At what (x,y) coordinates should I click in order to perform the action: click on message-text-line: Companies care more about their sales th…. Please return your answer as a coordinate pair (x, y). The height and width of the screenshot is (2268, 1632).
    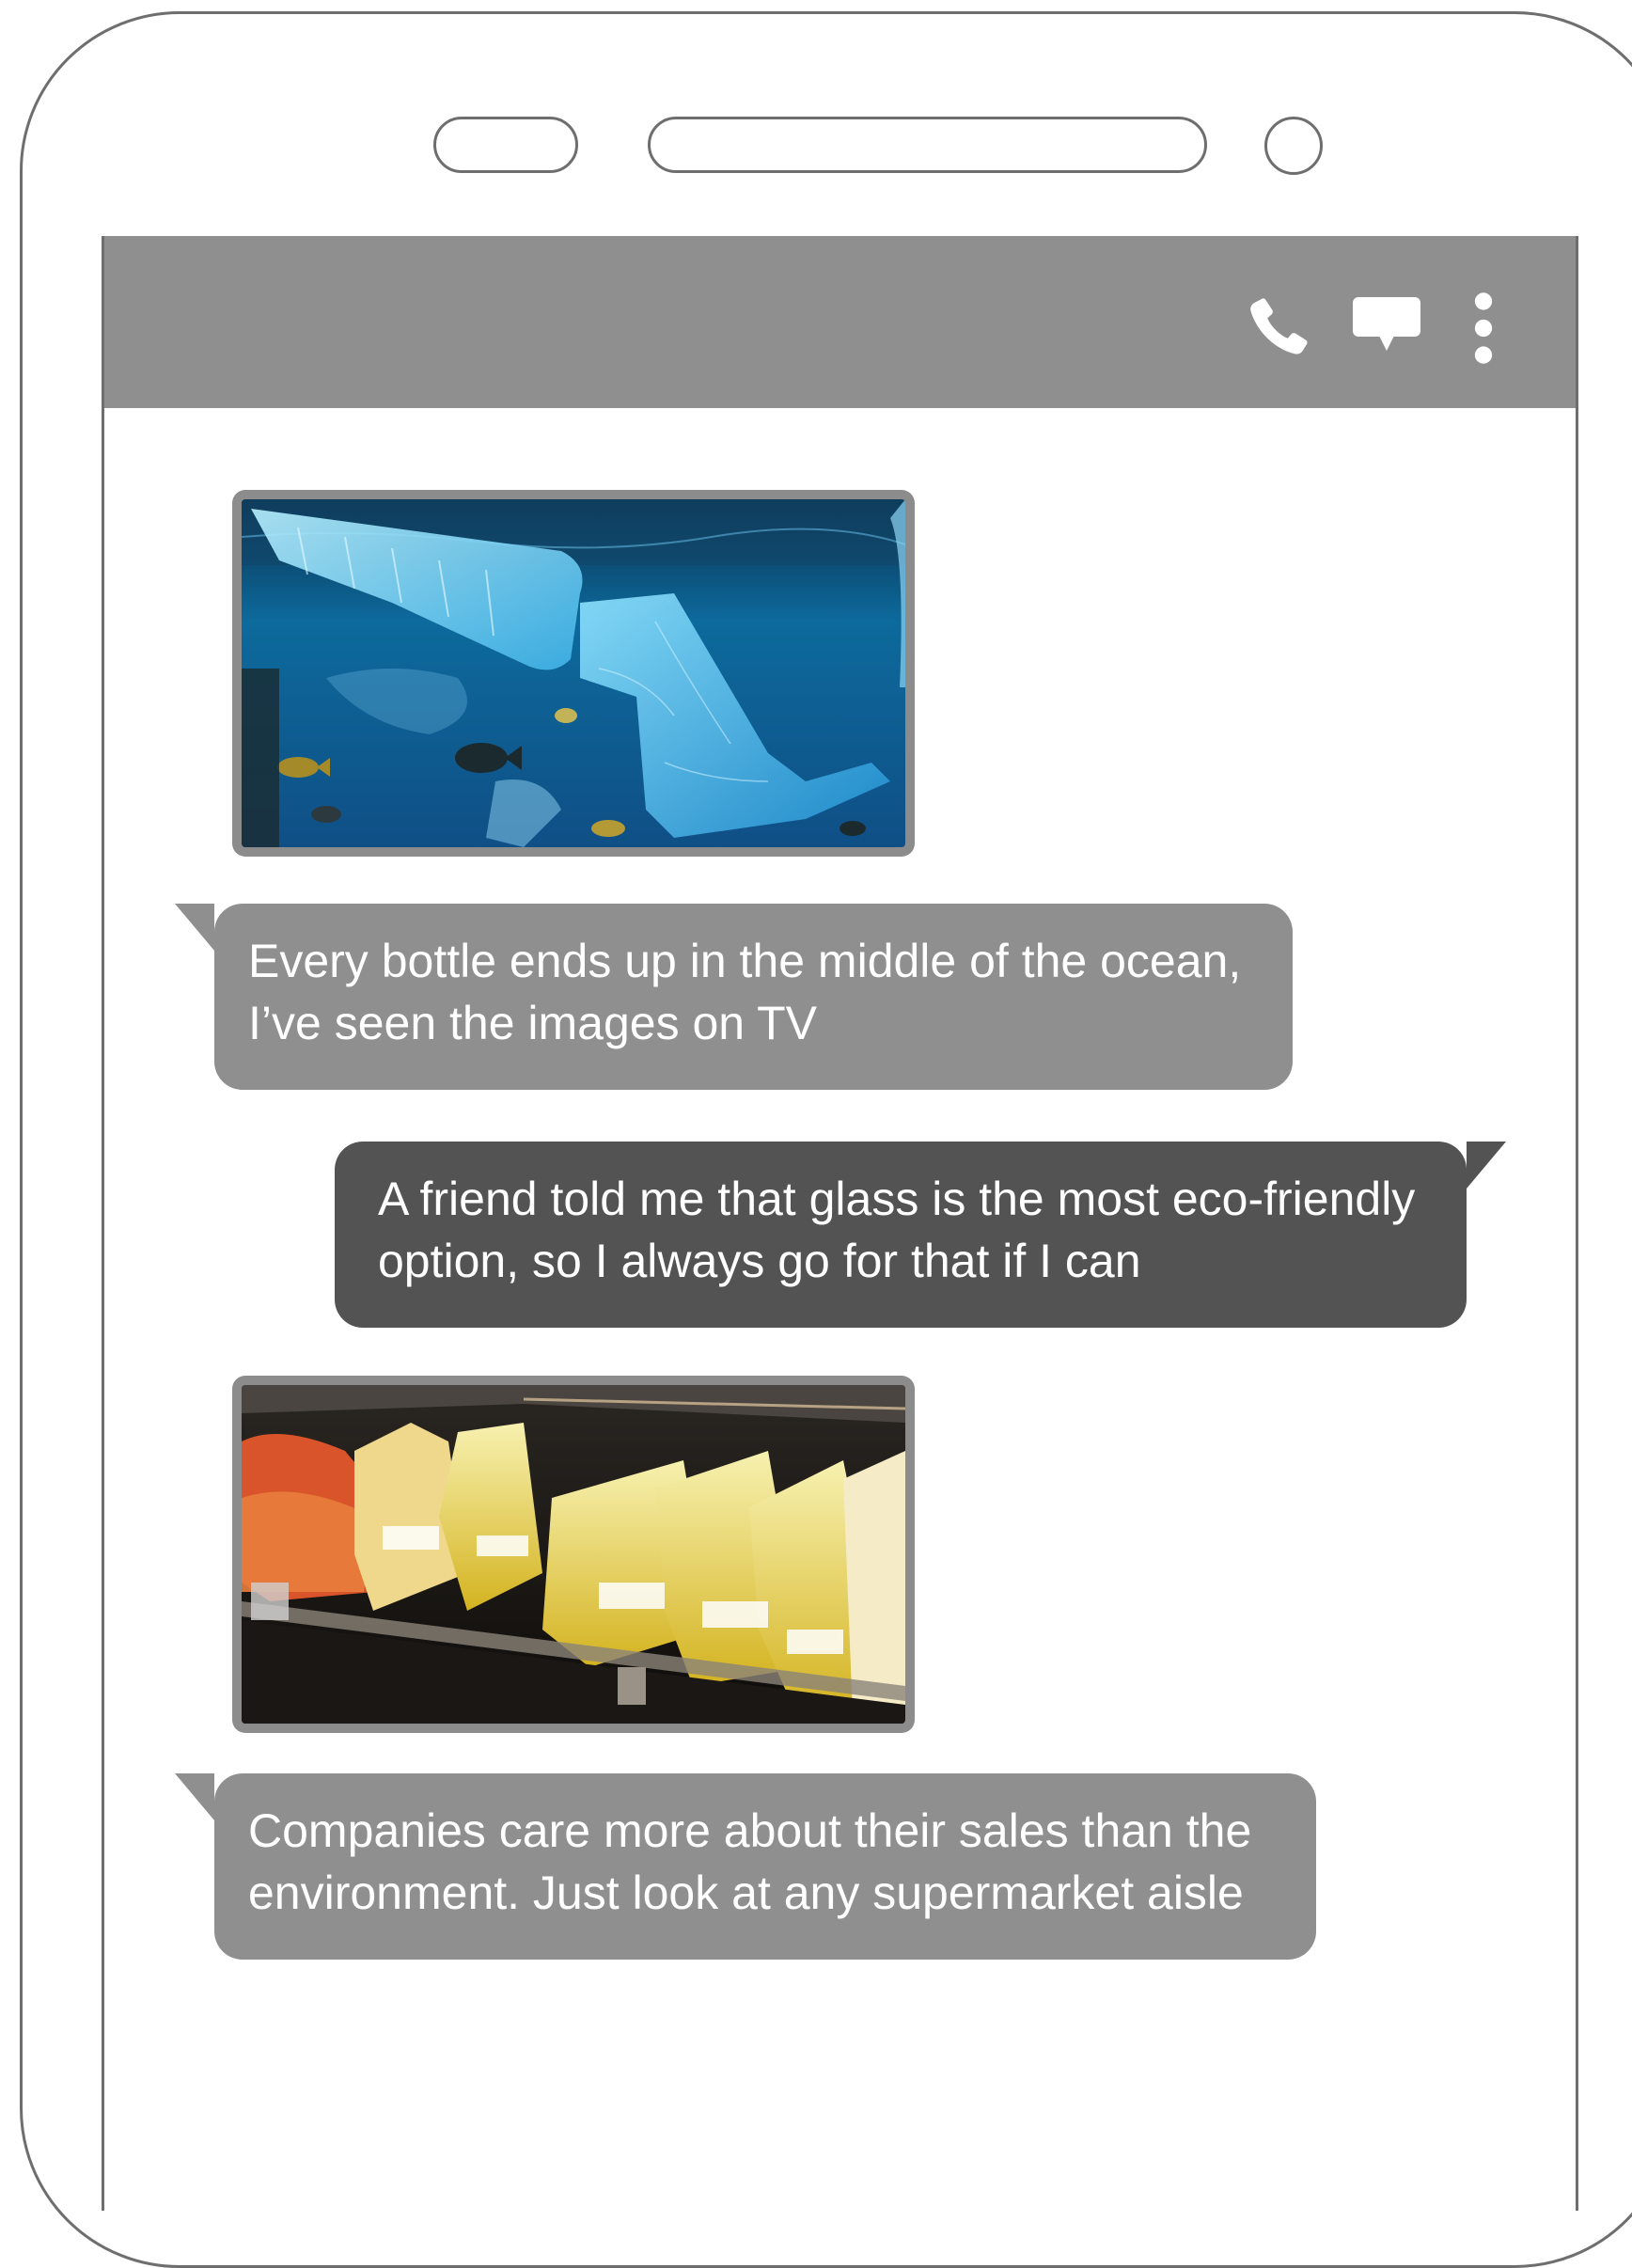
    Looking at the image, I should click on (750, 1830).